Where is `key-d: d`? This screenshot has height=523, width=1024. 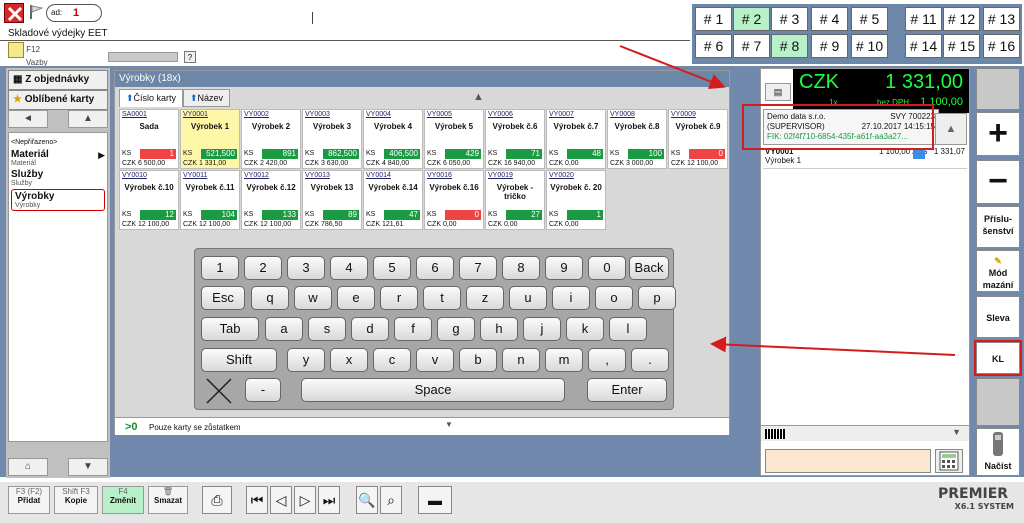
key-d: d is located at coordinates (370, 329).